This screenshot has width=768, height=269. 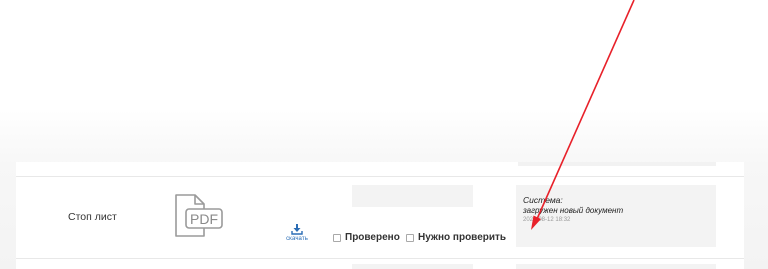 I want to click on next-row-note-box, so click(x=616, y=266).